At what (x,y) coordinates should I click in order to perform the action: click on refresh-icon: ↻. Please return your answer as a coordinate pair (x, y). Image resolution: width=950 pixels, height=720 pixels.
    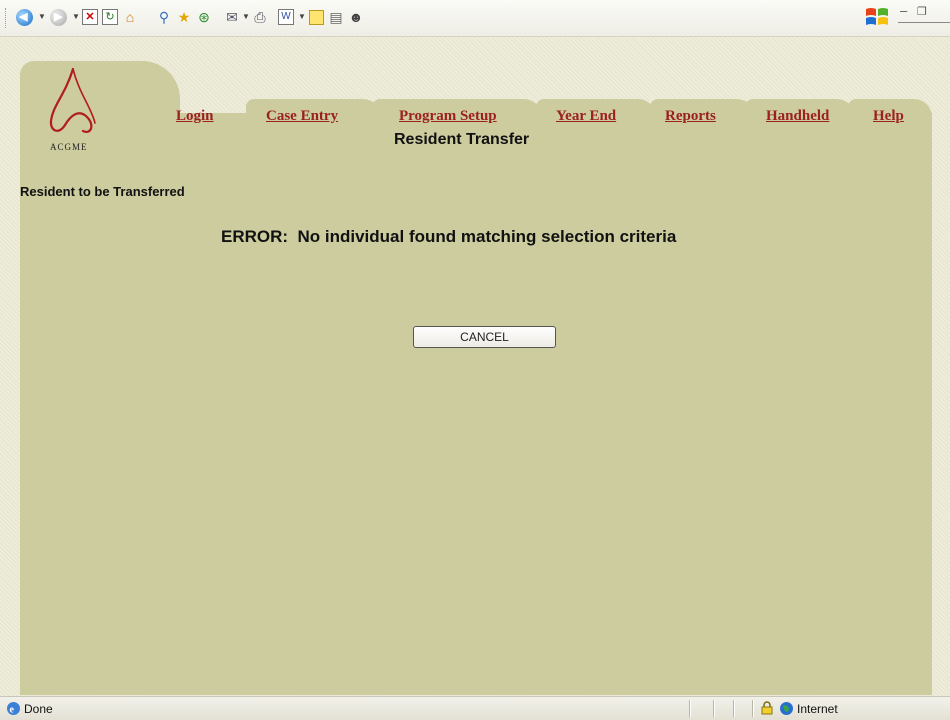
    Looking at the image, I should click on (110, 17).